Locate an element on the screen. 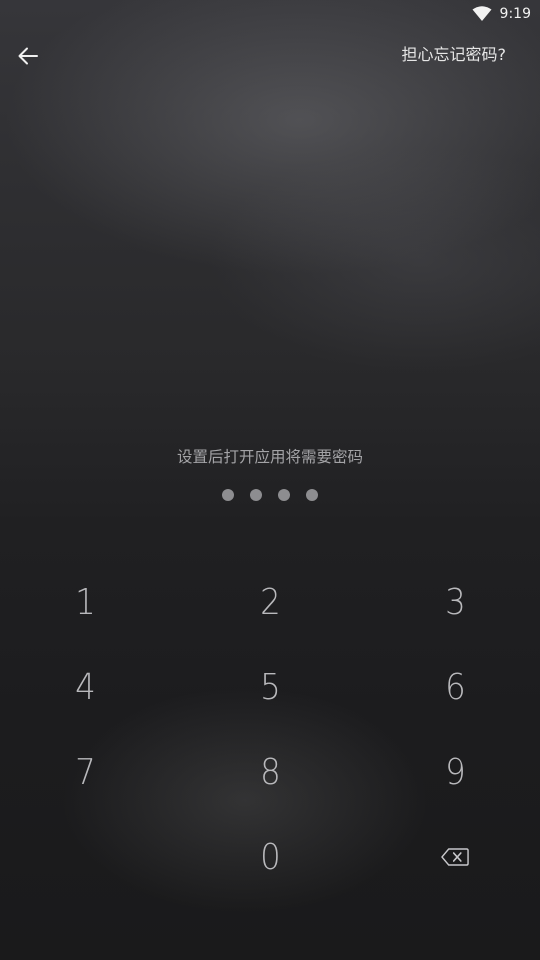 The width and height of the screenshot is (540, 960). status-time: 9:19 is located at coordinates (515, 14).